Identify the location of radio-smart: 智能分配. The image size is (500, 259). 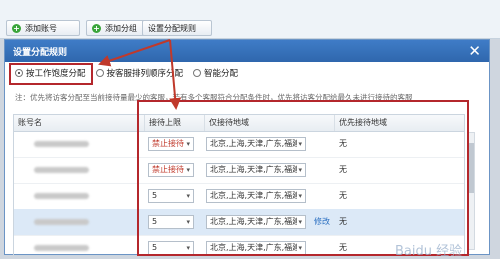
(215, 73).